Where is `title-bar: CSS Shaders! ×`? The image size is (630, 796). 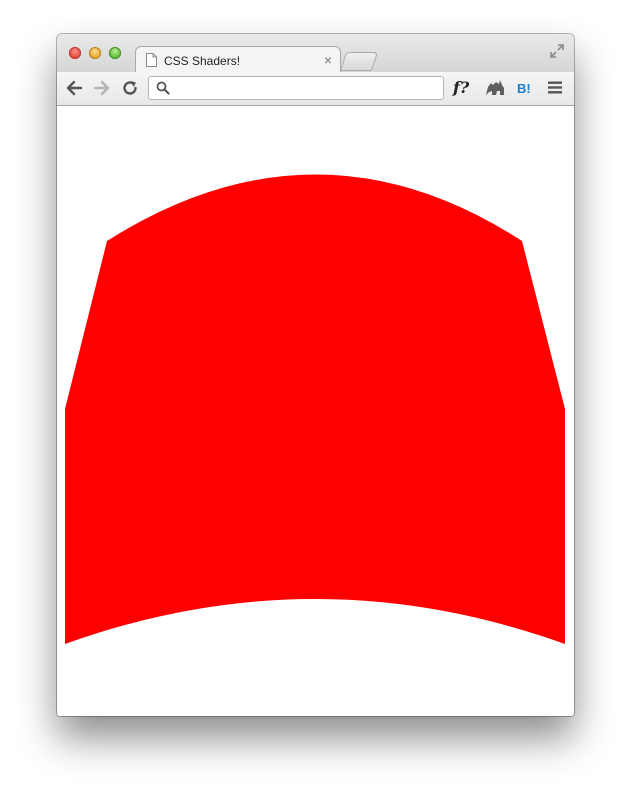
title-bar: CSS Shaders! × is located at coordinates (315, 54).